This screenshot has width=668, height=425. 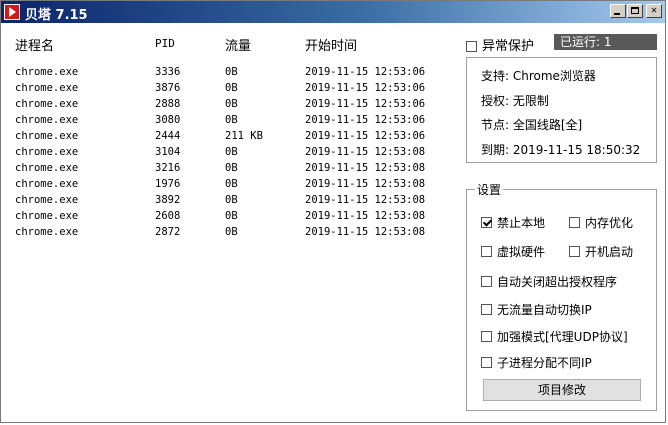 What do you see at coordinates (244, 136) in the screenshot?
I see `cell-flow: 211 KB` at bounding box center [244, 136].